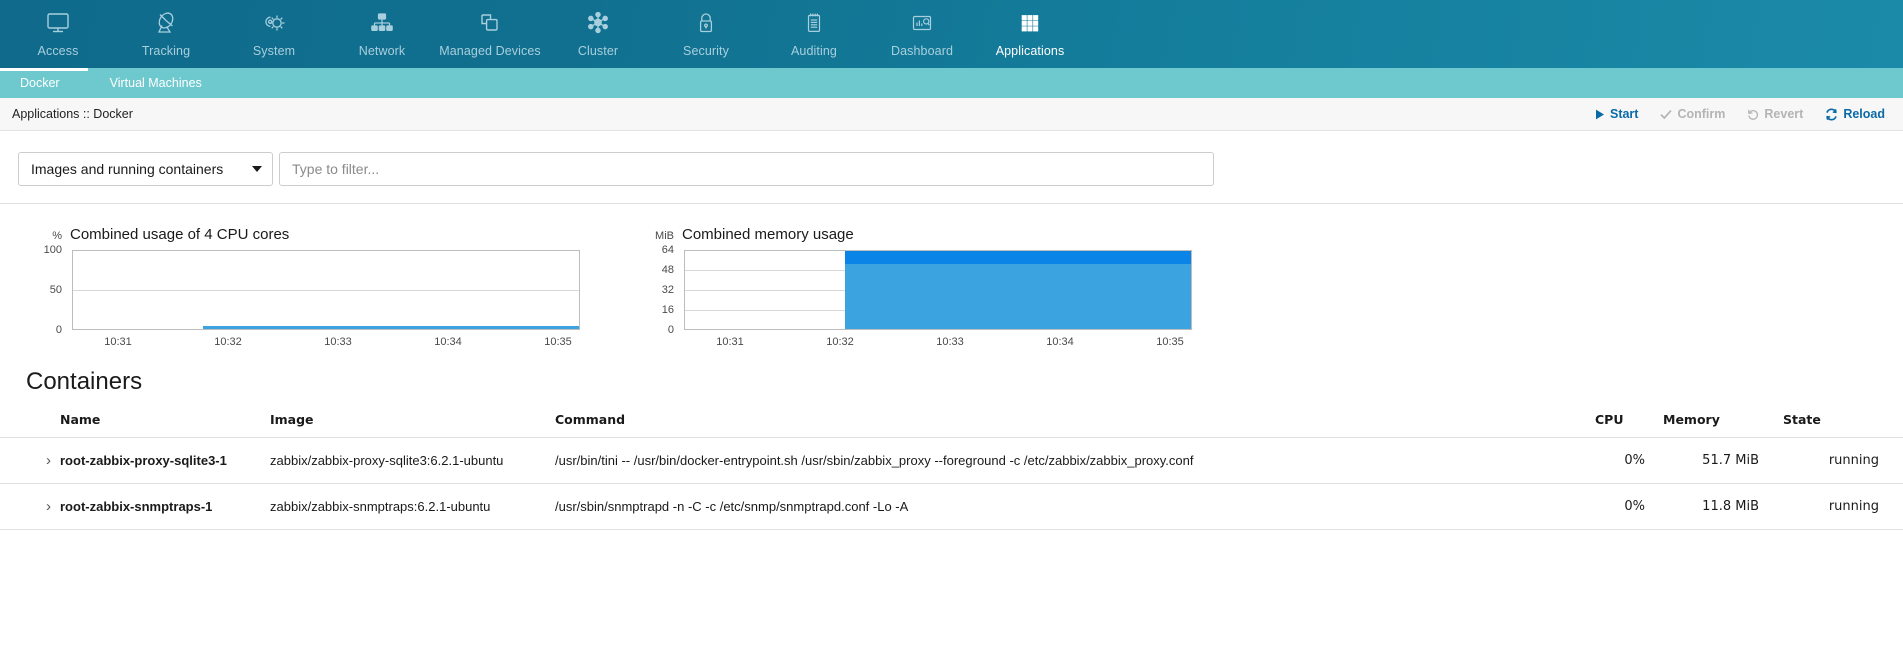 This screenshot has width=1903, height=653. What do you see at coordinates (338, 342) in the screenshot?
I see `cpu-x-tick: 10:33` at bounding box center [338, 342].